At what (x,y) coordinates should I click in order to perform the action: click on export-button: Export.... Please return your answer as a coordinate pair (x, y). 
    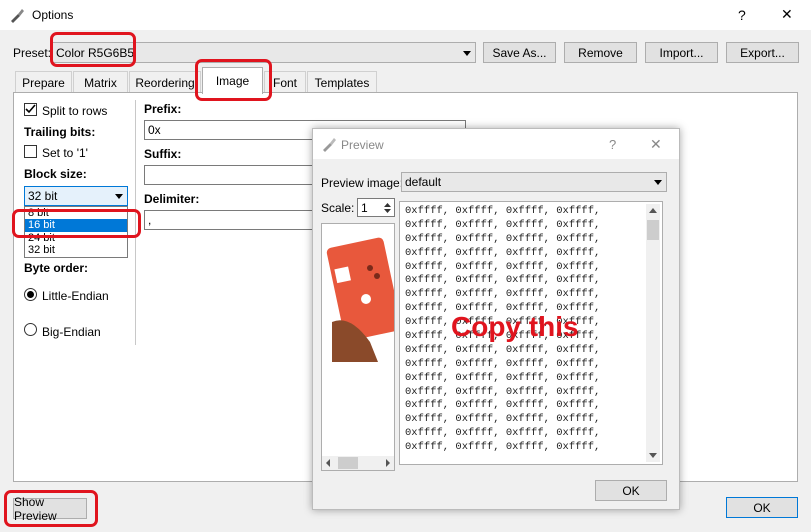
    Looking at the image, I should click on (762, 52).